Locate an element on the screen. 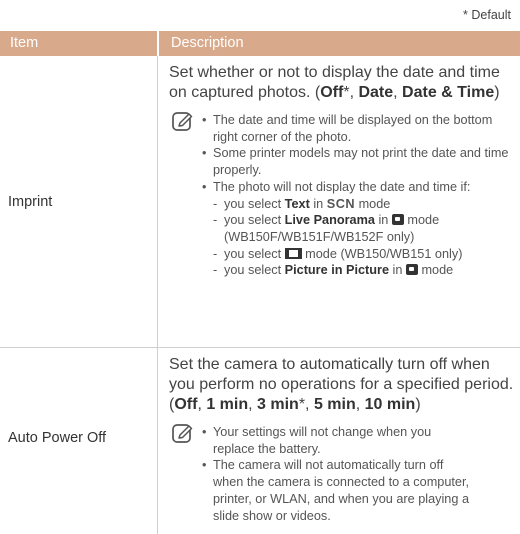  sub-item: you select mode (WB150/WB151 only) is located at coordinates (359, 254).